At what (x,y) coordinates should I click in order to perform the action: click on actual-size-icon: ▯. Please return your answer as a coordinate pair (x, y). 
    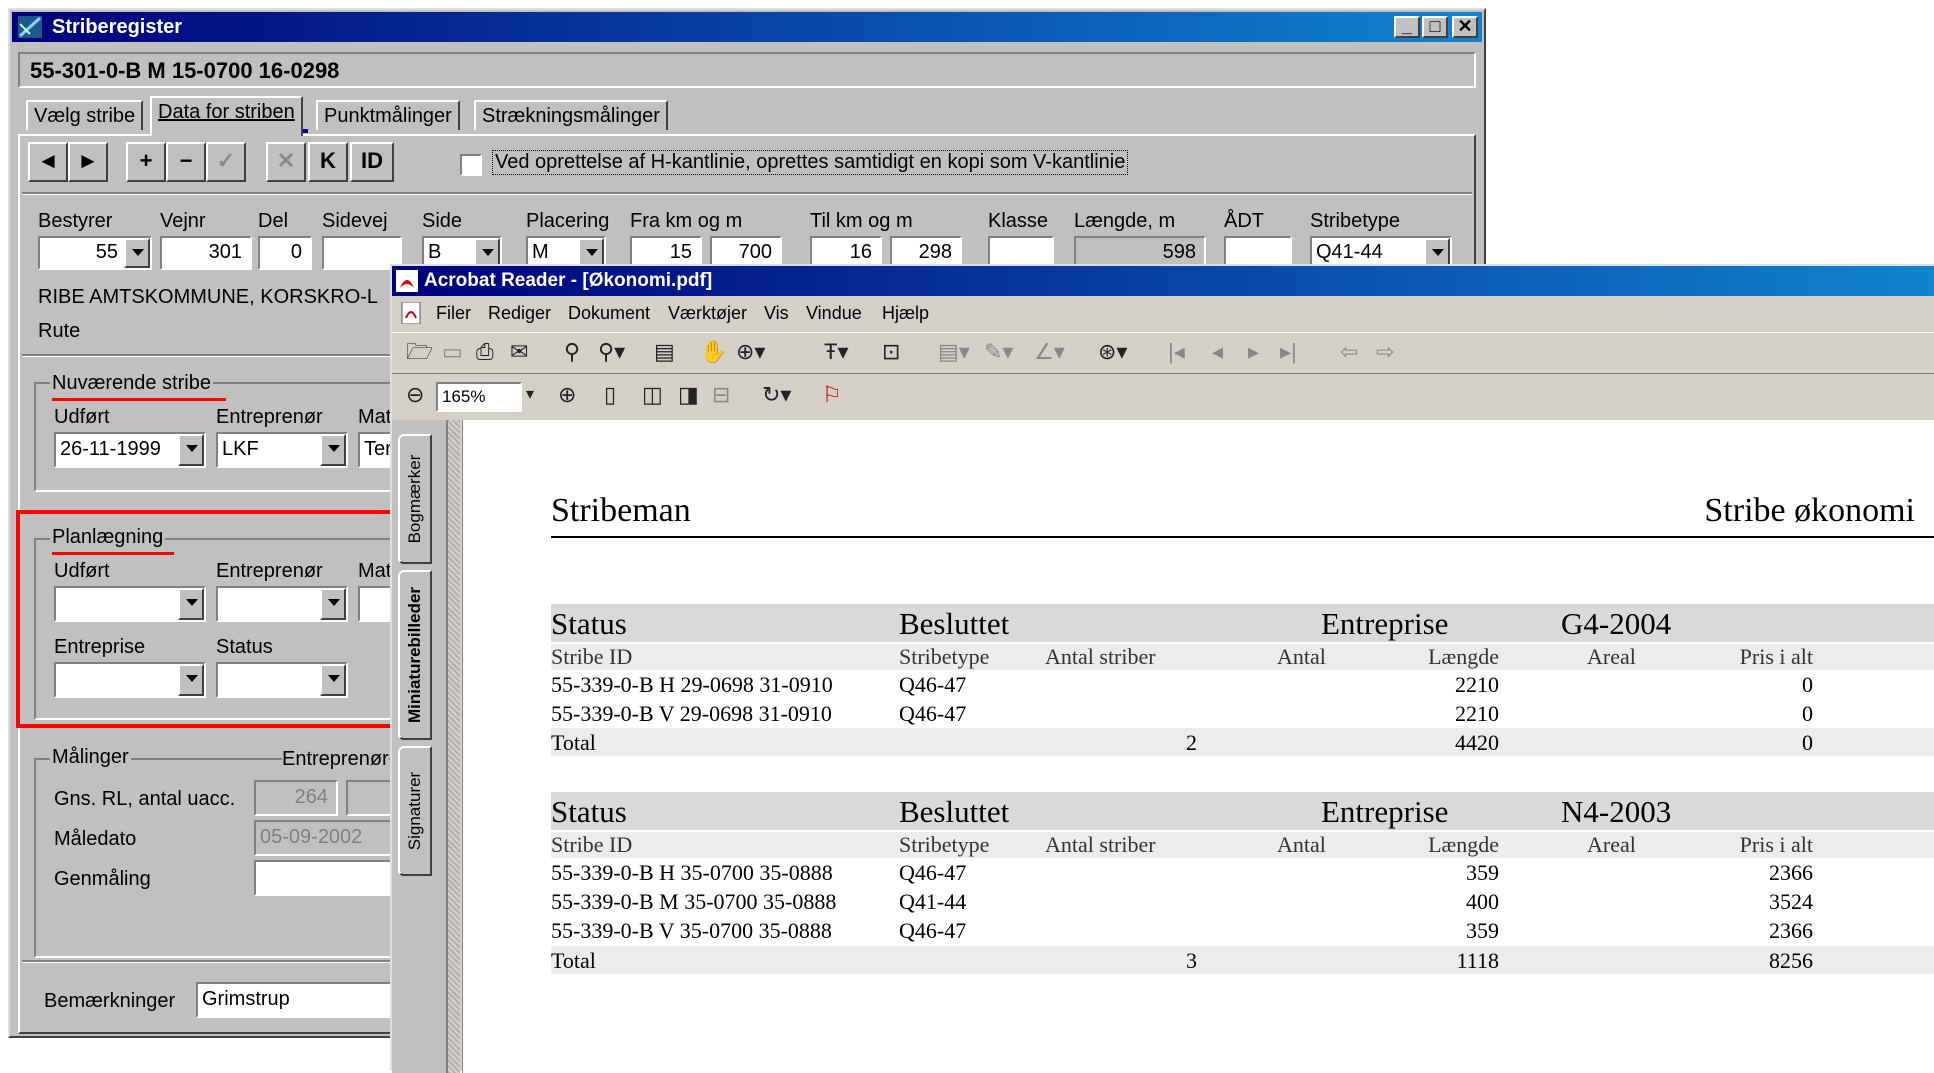
    Looking at the image, I should click on (610, 395).